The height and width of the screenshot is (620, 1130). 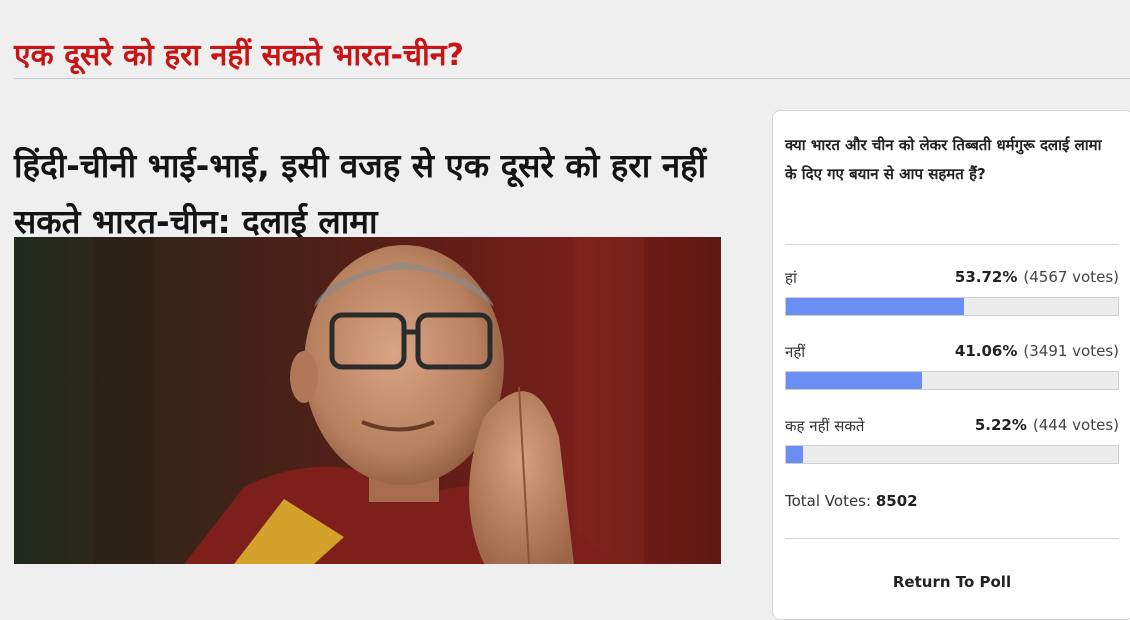 I want to click on total-votes: Total Votes: 8502, so click(x=851, y=501).